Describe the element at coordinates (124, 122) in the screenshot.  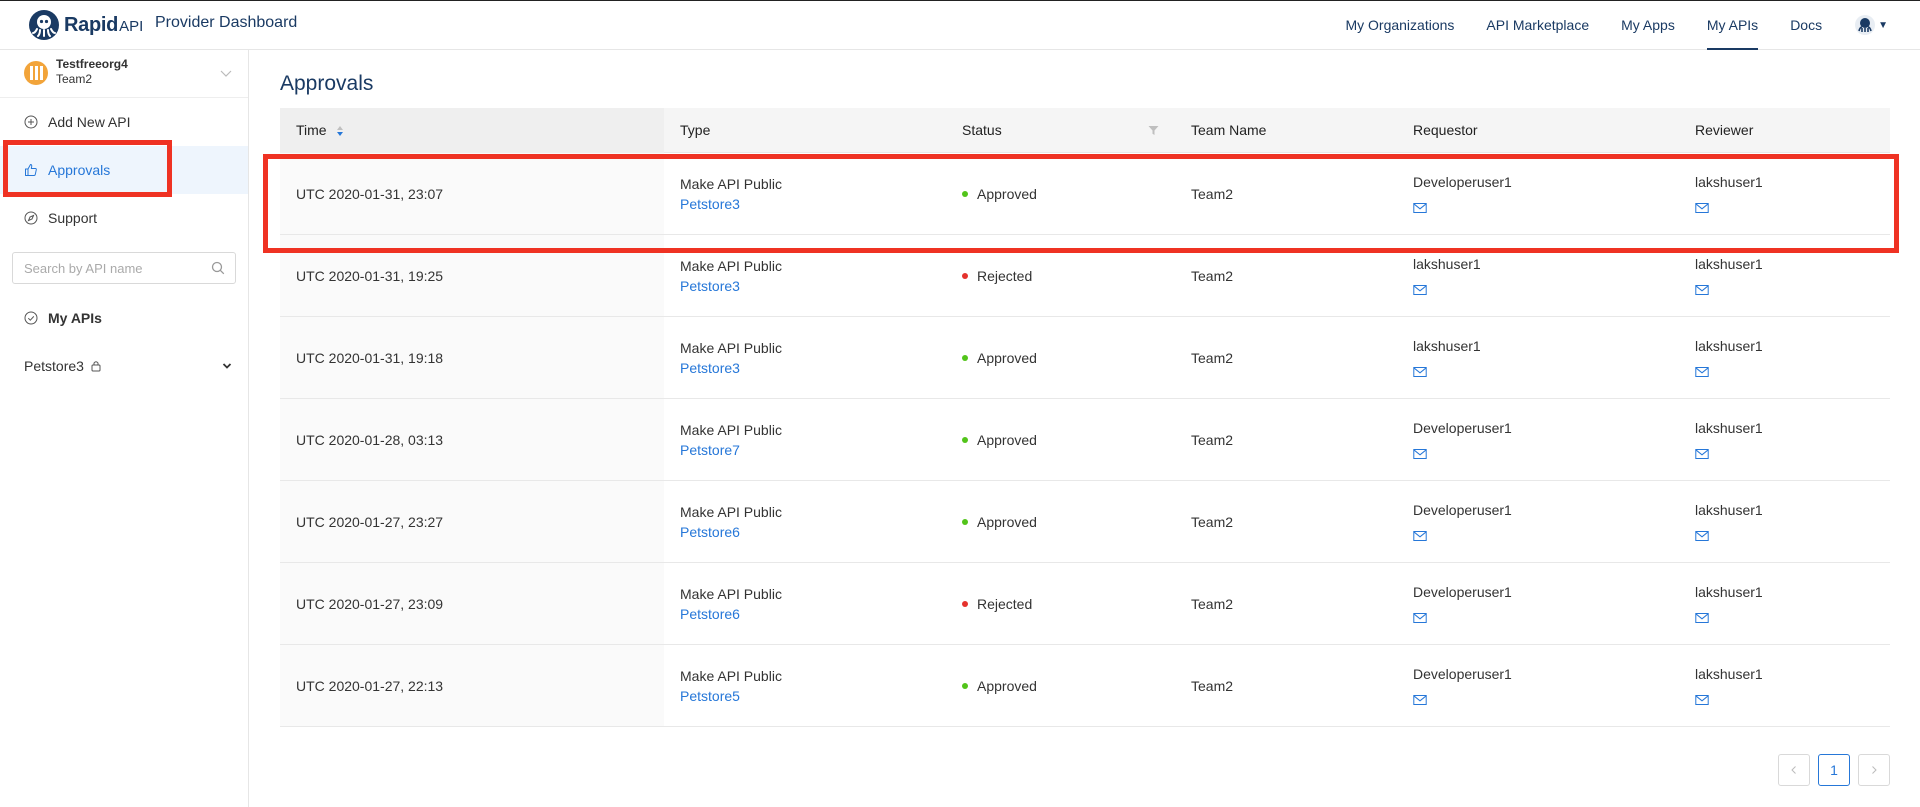
I see `sidebar-item-add-new-api: Add New API` at that location.